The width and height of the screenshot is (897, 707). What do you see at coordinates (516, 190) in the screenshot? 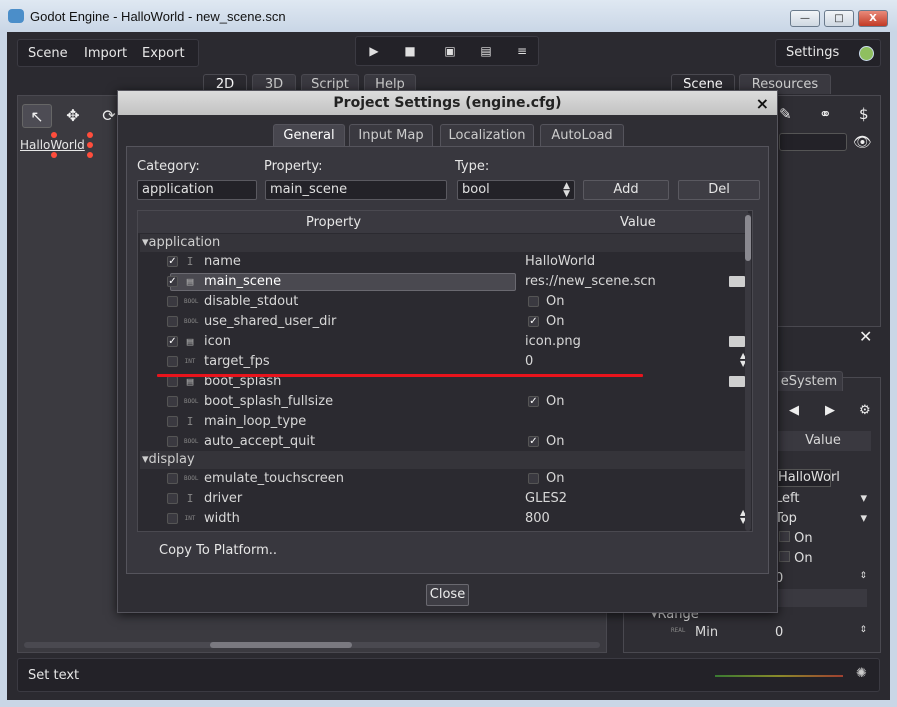
I see `type-select: bool ▲ ▼` at bounding box center [516, 190].